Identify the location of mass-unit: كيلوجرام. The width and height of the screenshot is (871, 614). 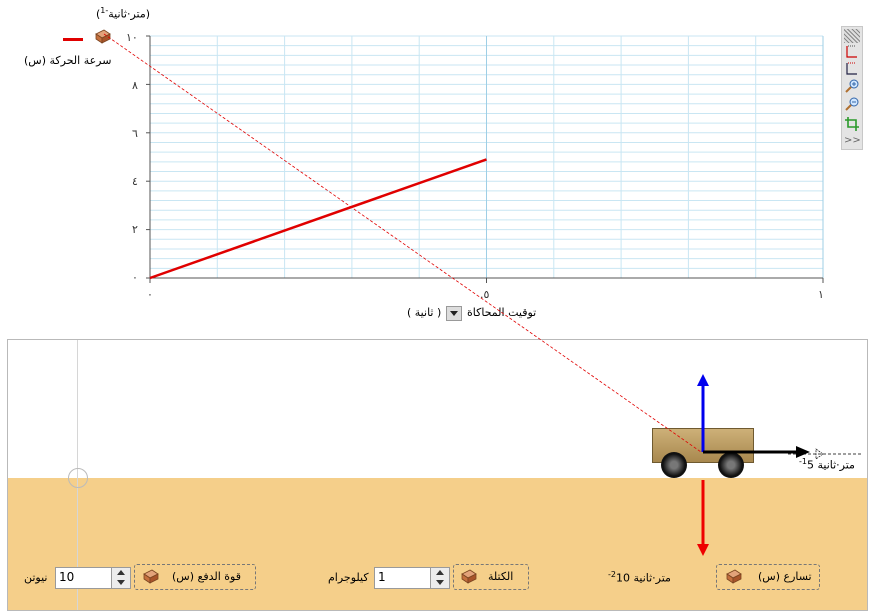
(348, 577).